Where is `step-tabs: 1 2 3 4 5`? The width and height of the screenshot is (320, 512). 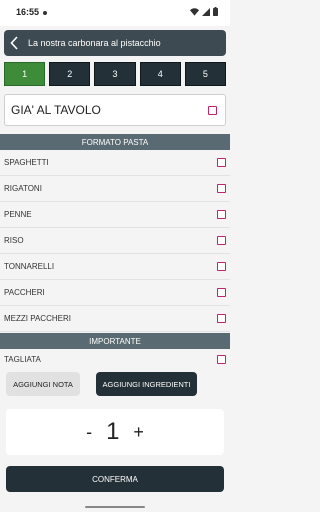 step-tabs: 1 2 3 4 5 is located at coordinates (115, 74).